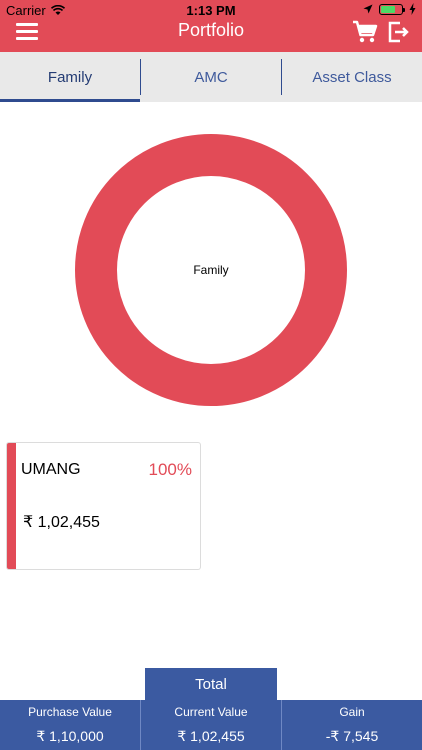  What do you see at coordinates (103, 506) in the screenshot?
I see `family-member-card: UMANG 100% ₹ 1,02,455` at bounding box center [103, 506].